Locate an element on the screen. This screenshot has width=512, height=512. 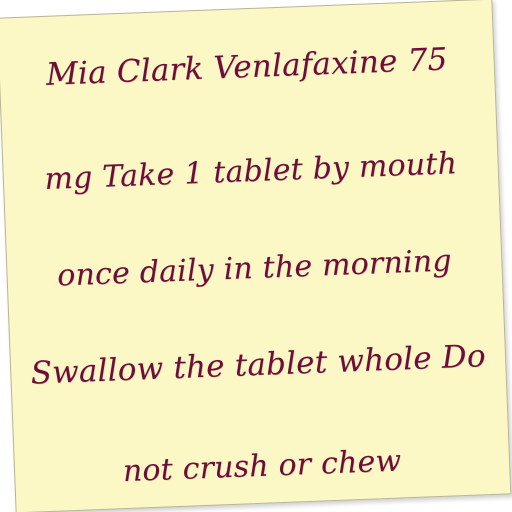
note-line-2: mg Take 1 tablet by mouth is located at coordinates (250, 171).